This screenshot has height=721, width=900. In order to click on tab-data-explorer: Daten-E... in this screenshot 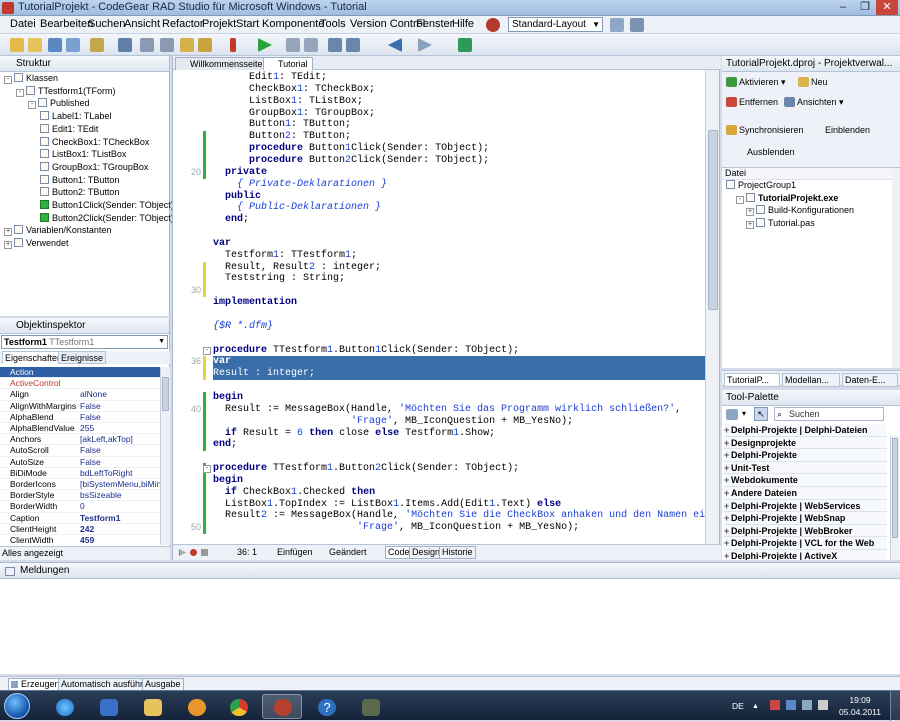, I will do `click(870, 380)`.